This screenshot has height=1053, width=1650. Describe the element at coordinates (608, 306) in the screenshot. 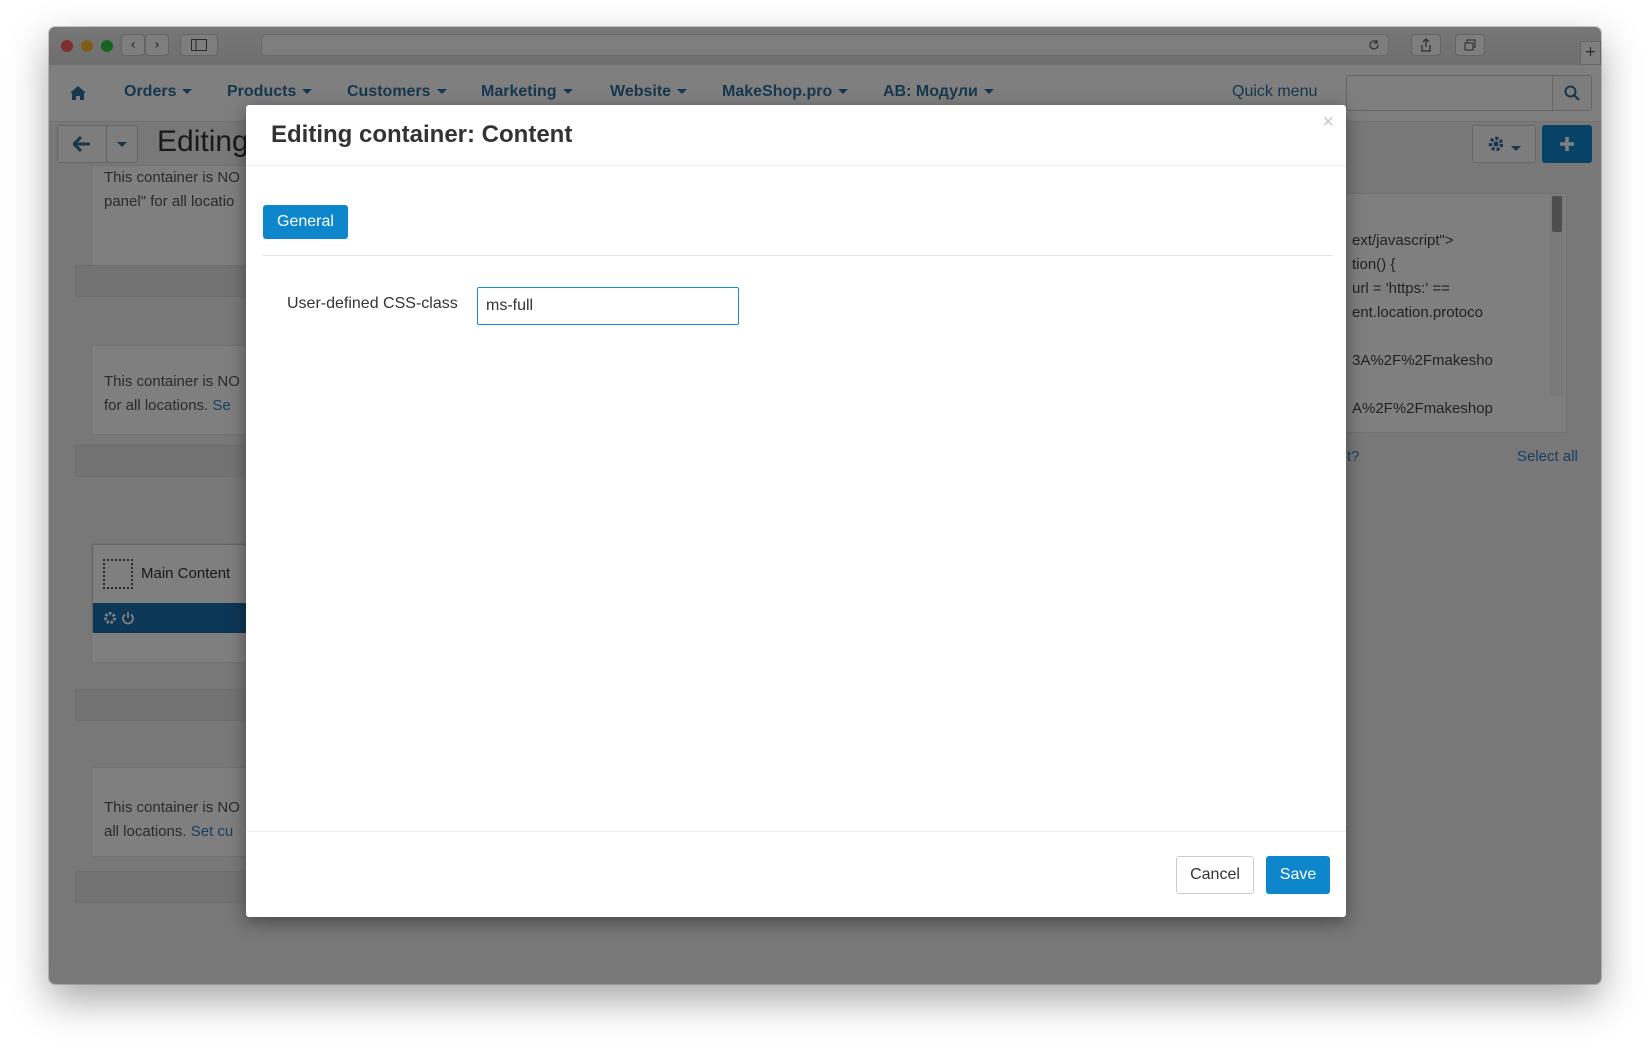

I see `css-class-input` at that location.